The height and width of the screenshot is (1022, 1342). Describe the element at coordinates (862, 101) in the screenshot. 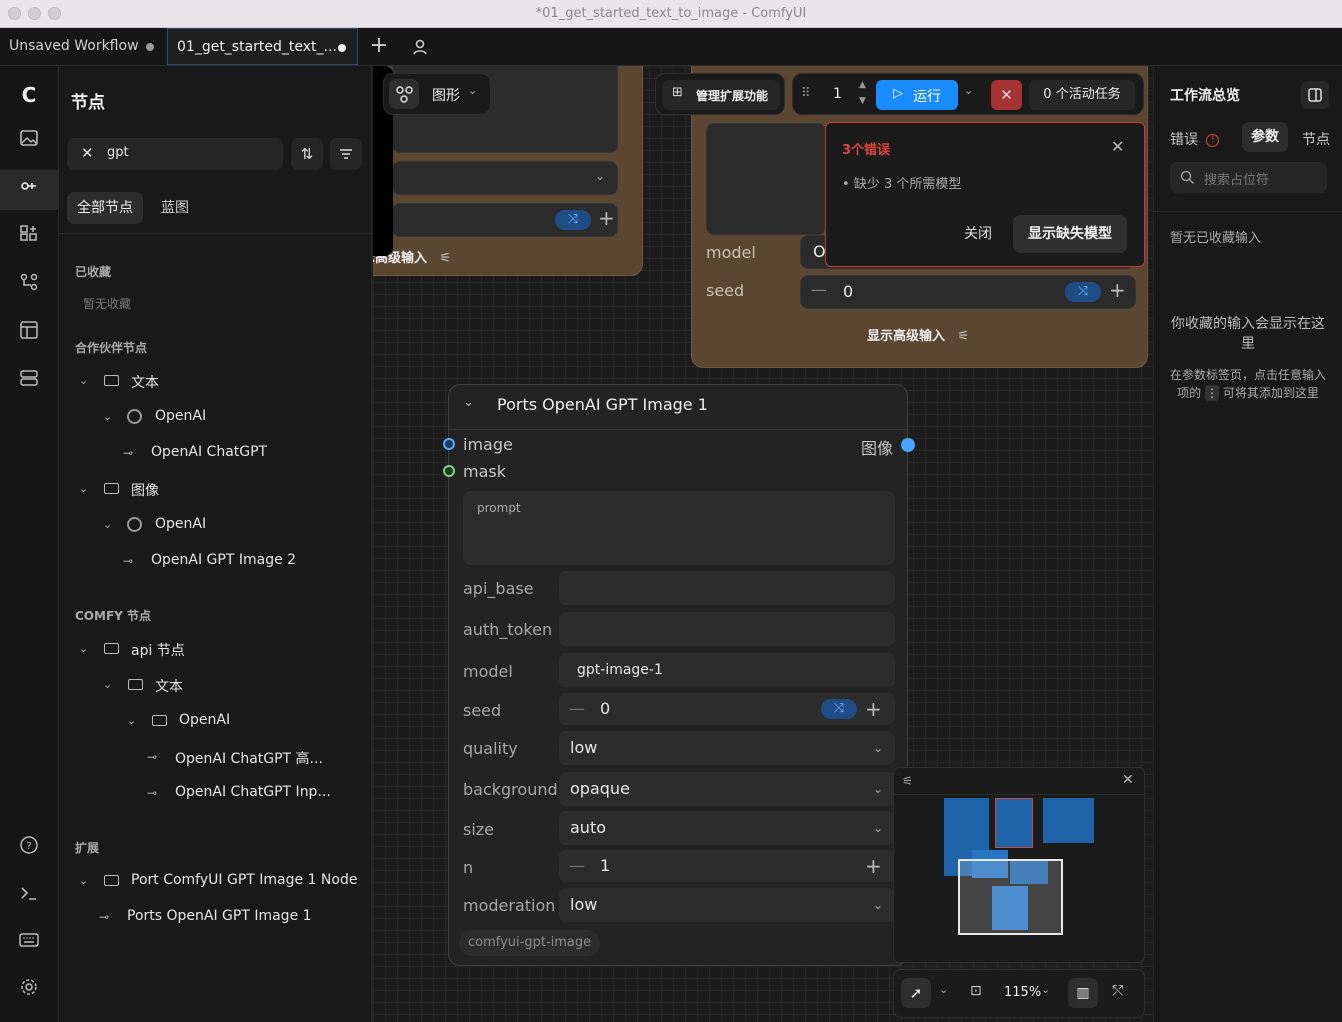

I see `decrement-icon: ▼` at that location.